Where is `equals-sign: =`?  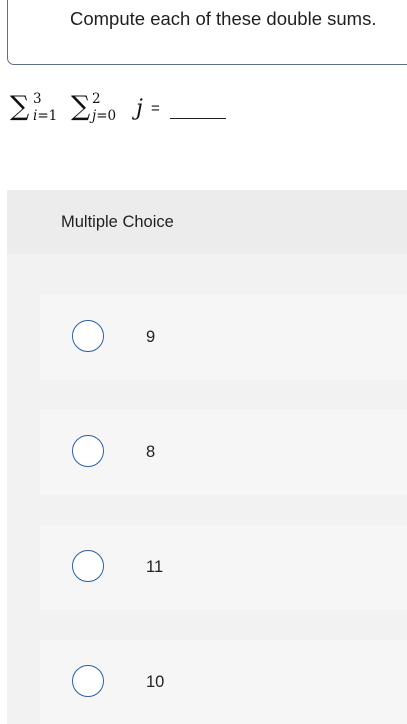
equals-sign: = is located at coordinates (155, 108).